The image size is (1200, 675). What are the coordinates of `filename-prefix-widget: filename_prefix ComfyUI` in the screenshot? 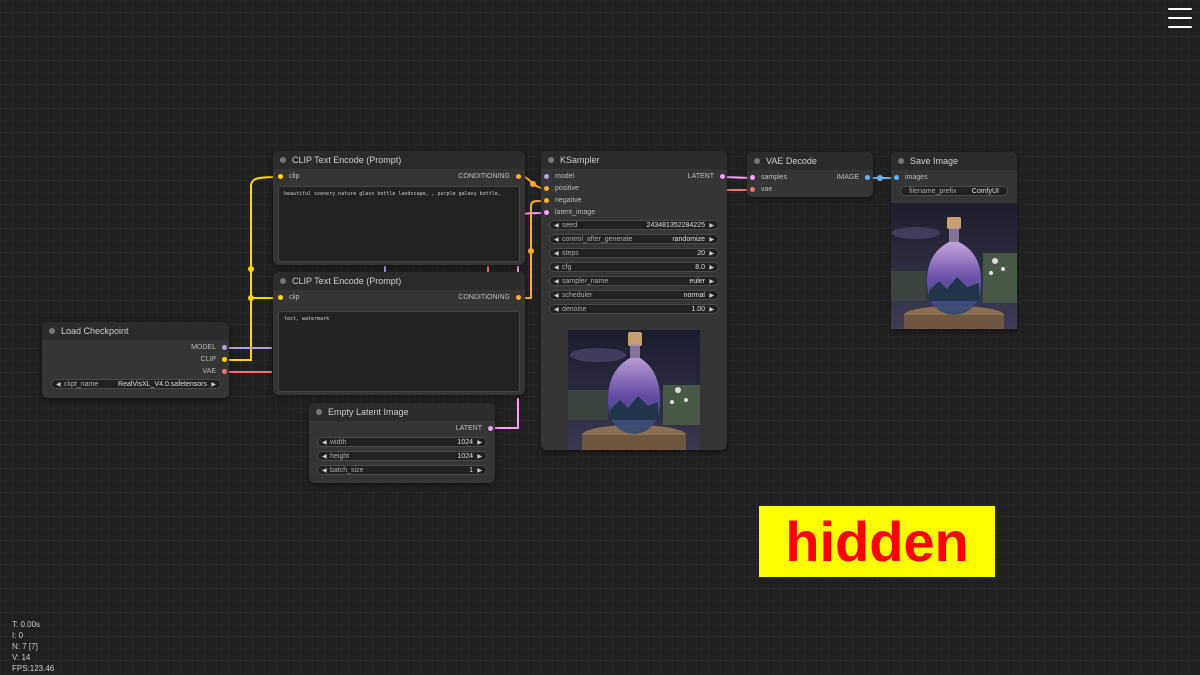 It's located at (954, 191).